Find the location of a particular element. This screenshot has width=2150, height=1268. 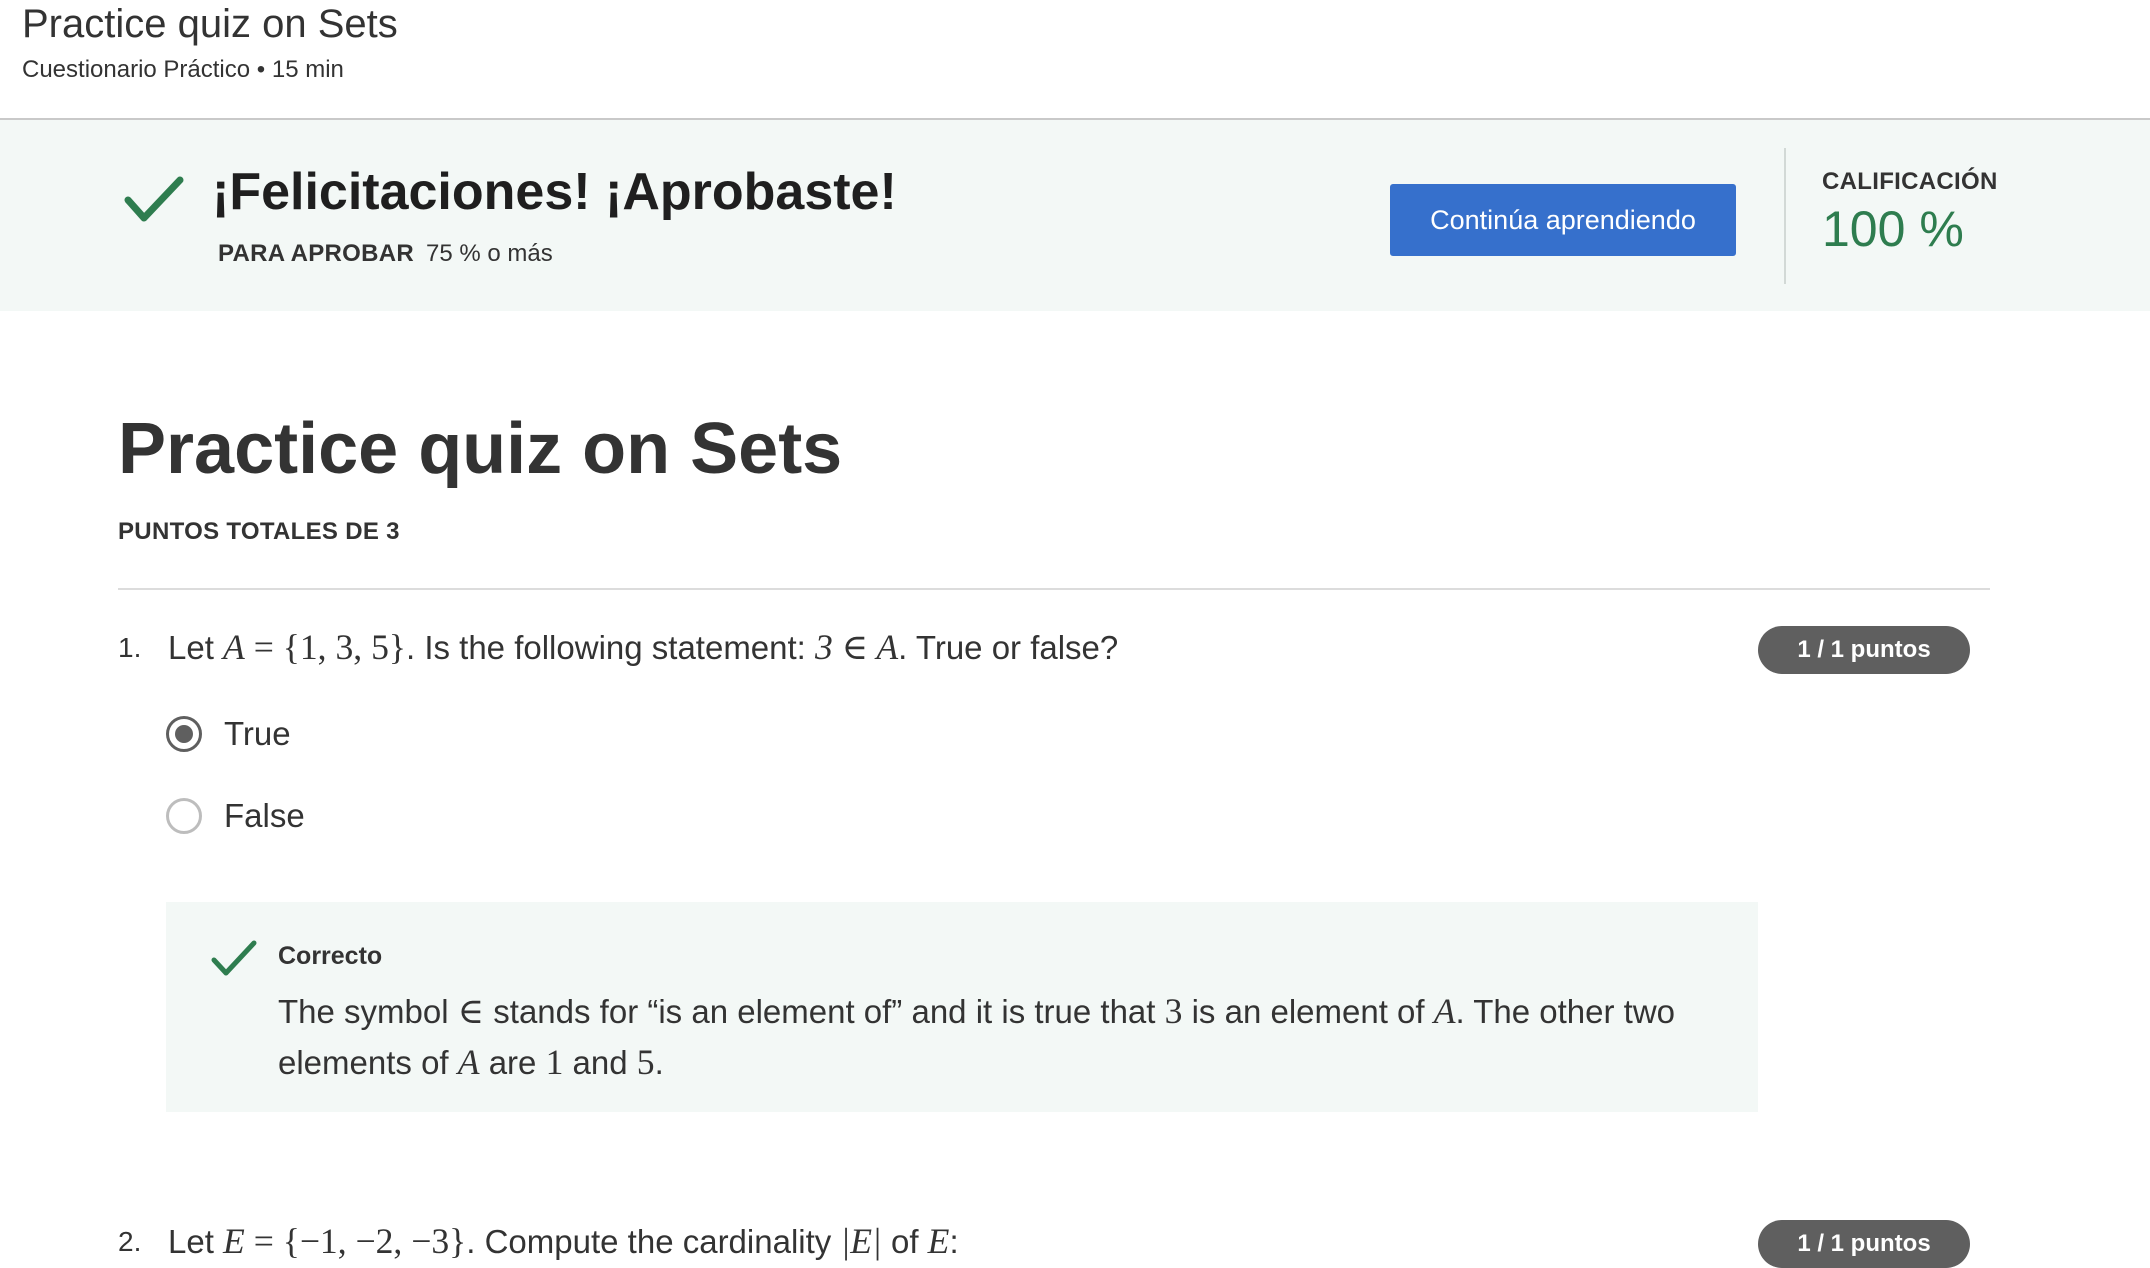

option-true: True is located at coordinates (228, 734).